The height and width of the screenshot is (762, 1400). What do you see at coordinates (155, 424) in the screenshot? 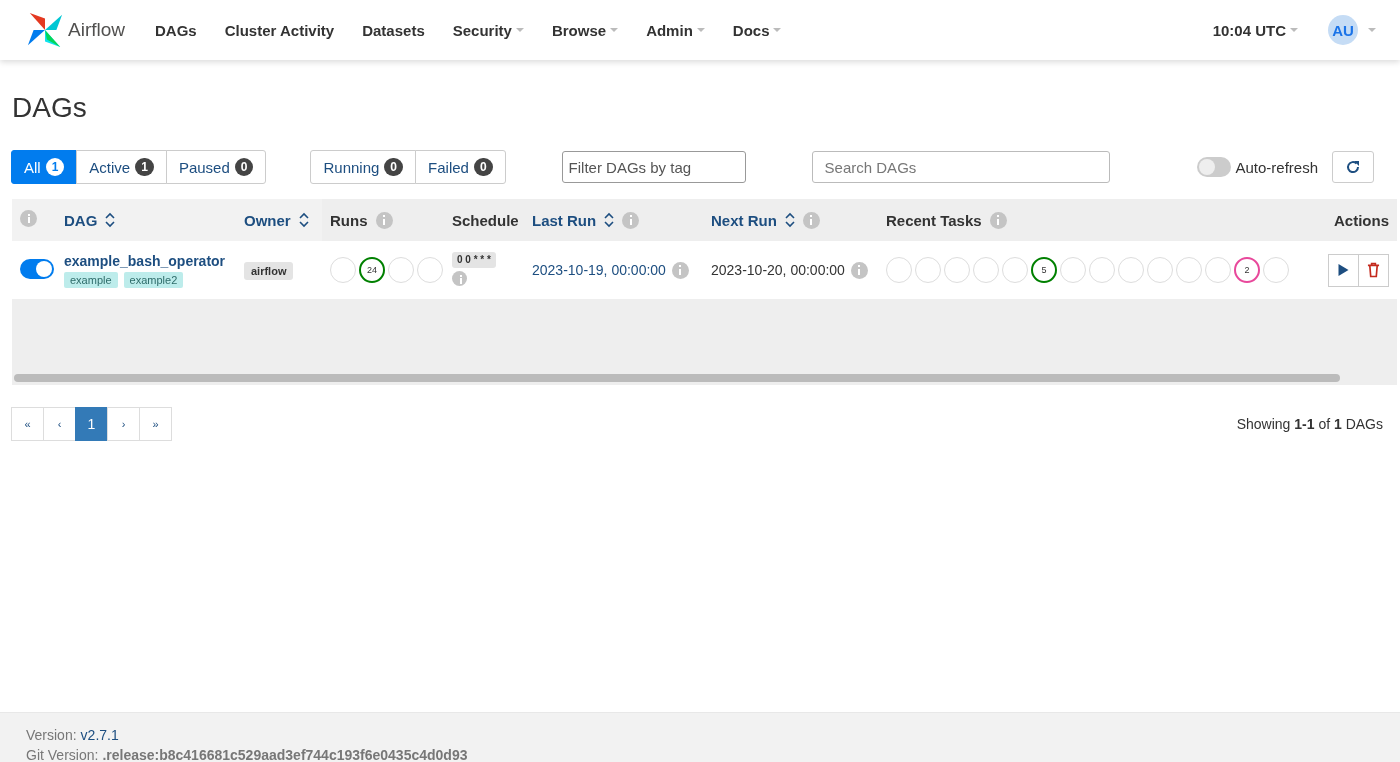
I see `pagination-button: »` at bounding box center [155, 424].